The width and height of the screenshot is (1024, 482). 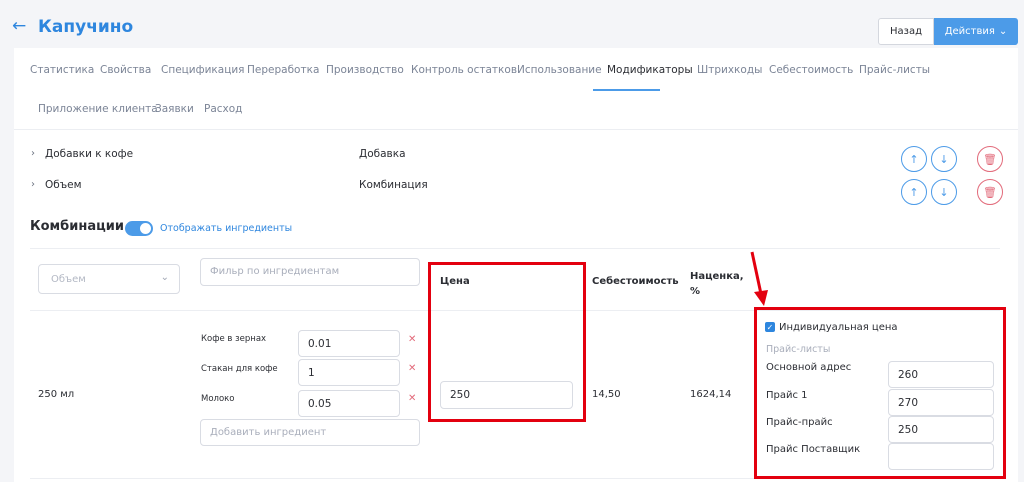 I want to click on back-button: Назад, so click(x=906, y=31).